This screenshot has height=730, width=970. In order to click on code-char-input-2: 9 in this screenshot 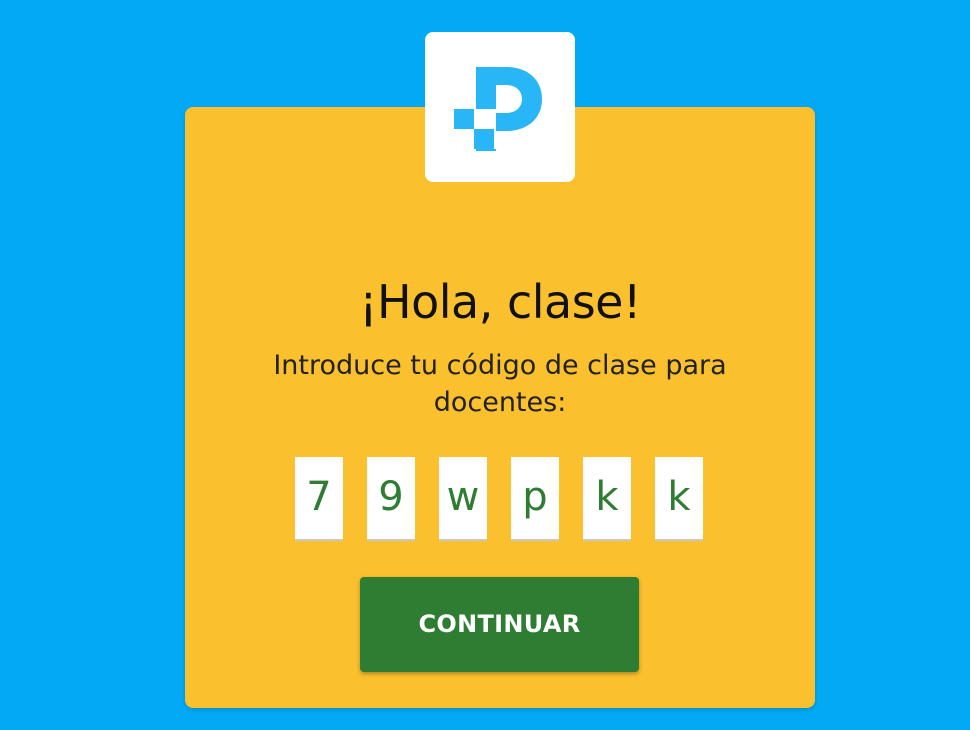, I will do `click(391, 499)`.